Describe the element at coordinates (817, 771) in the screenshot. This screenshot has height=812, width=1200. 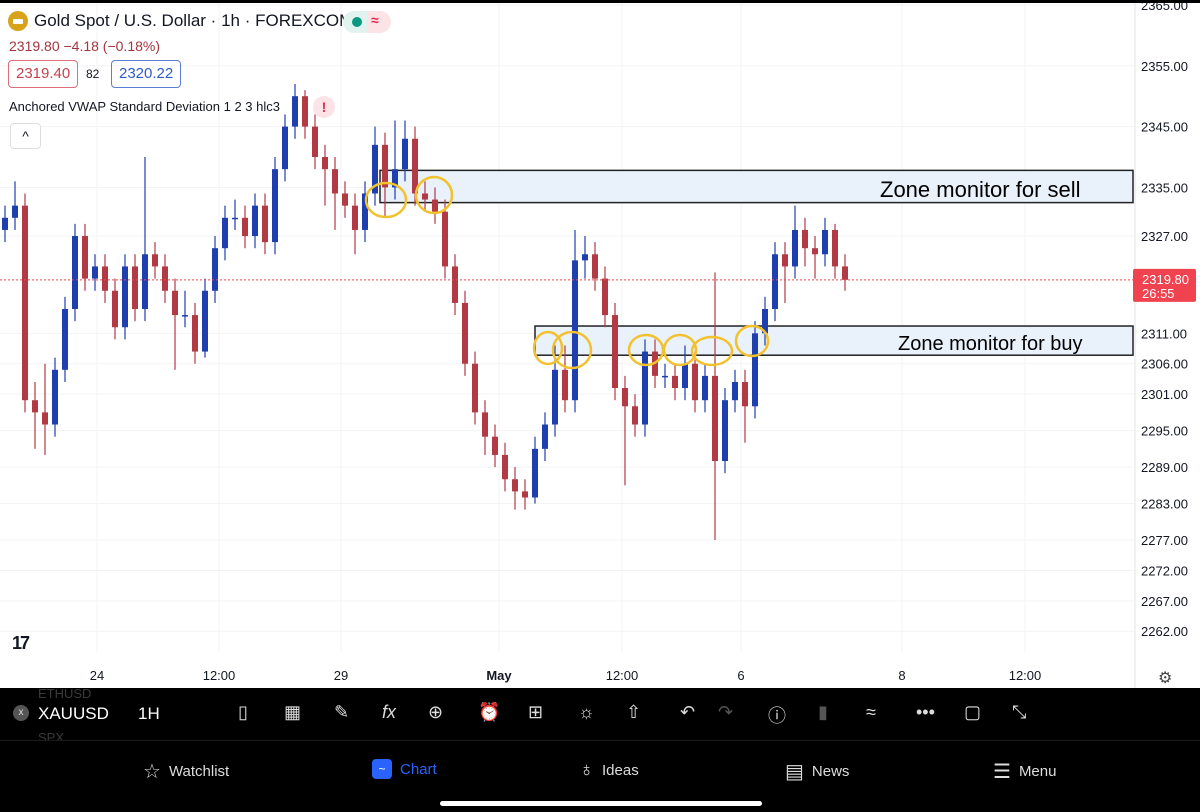
I see `nav-news: ▤ News` at that location.